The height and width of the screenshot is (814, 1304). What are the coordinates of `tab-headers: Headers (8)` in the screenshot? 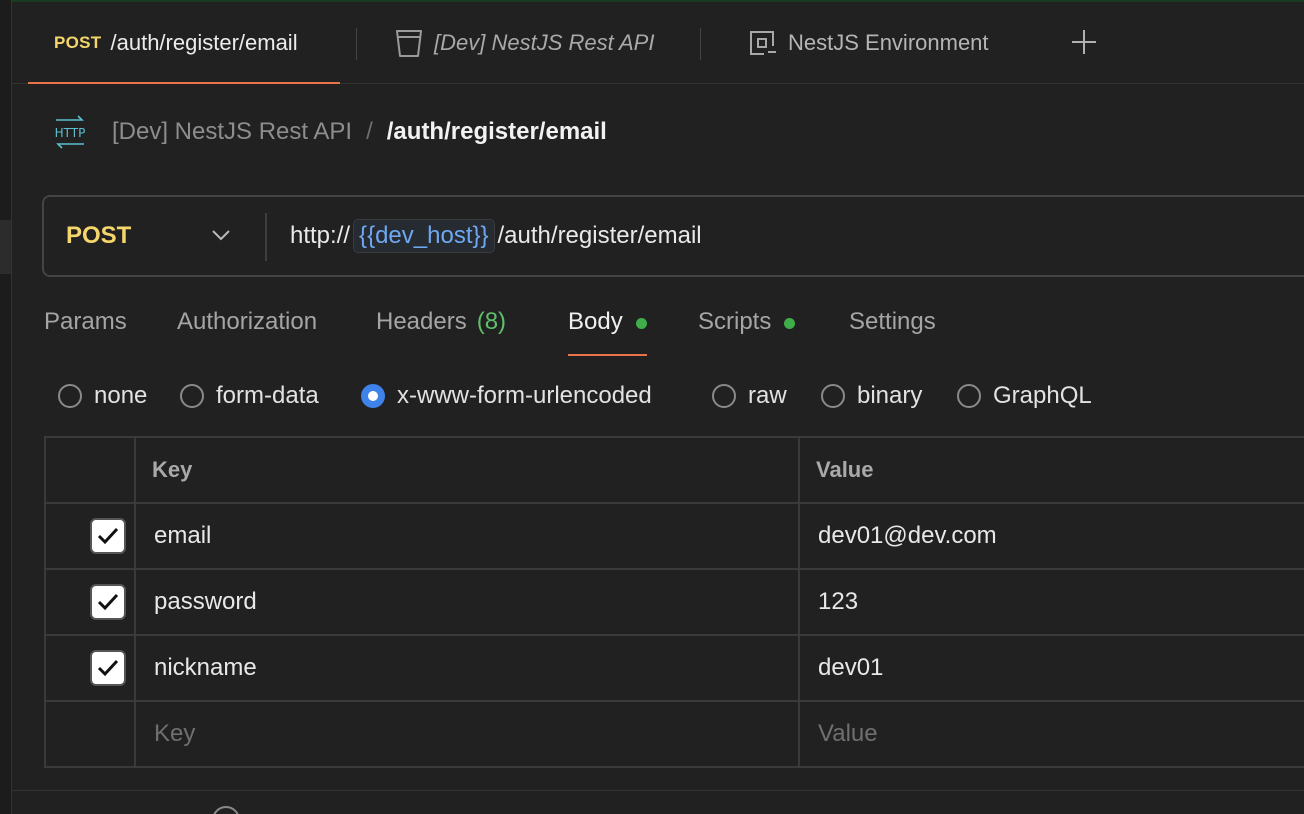 It's located at (441, 328).